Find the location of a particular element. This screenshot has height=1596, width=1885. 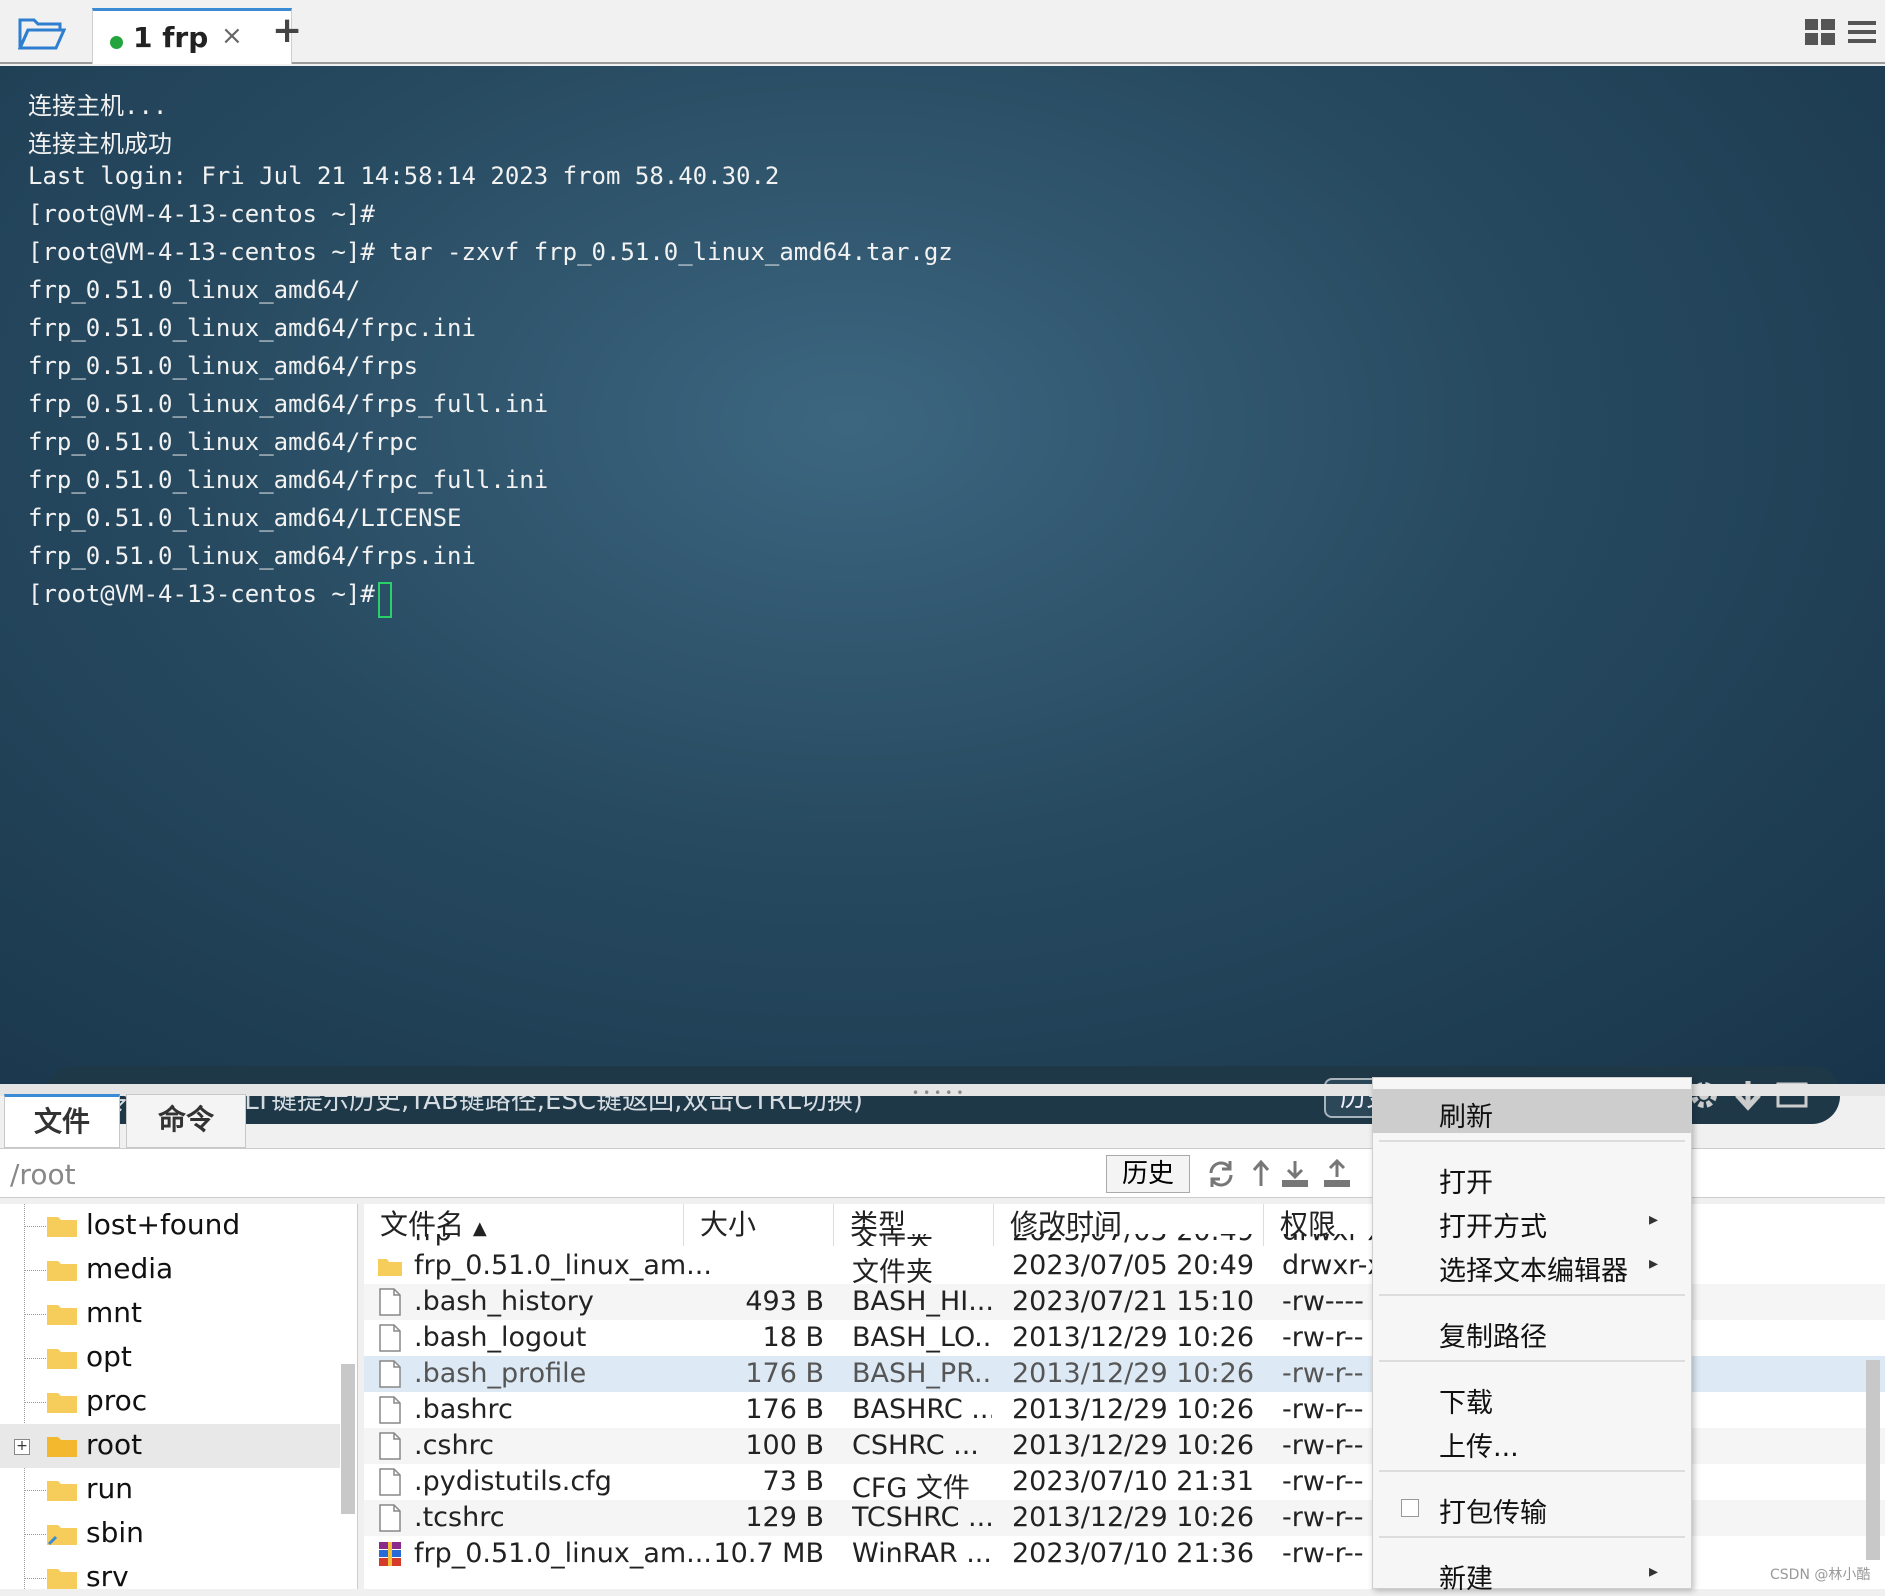

checkbox is located at coordinates (1410, 1508).